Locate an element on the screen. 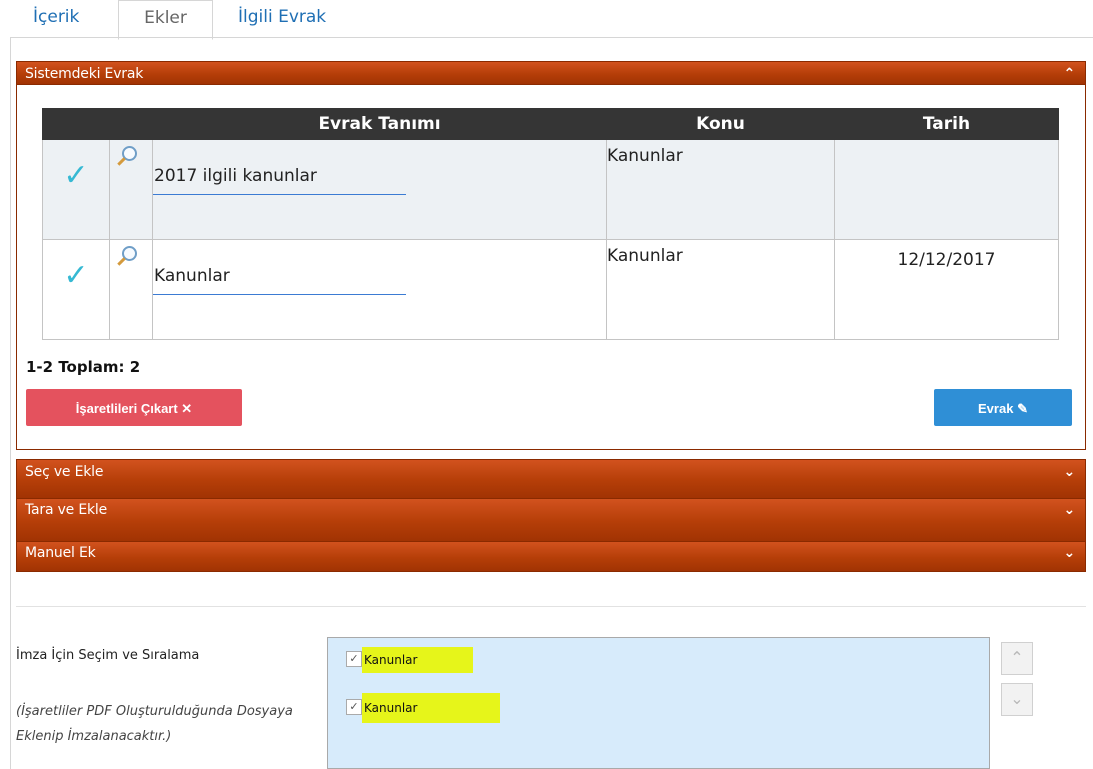 This screenshot has height=769, width=1093. remove-marked-button: İşaretlileri Çıkart ✕ is located at coordinates (134, 407).